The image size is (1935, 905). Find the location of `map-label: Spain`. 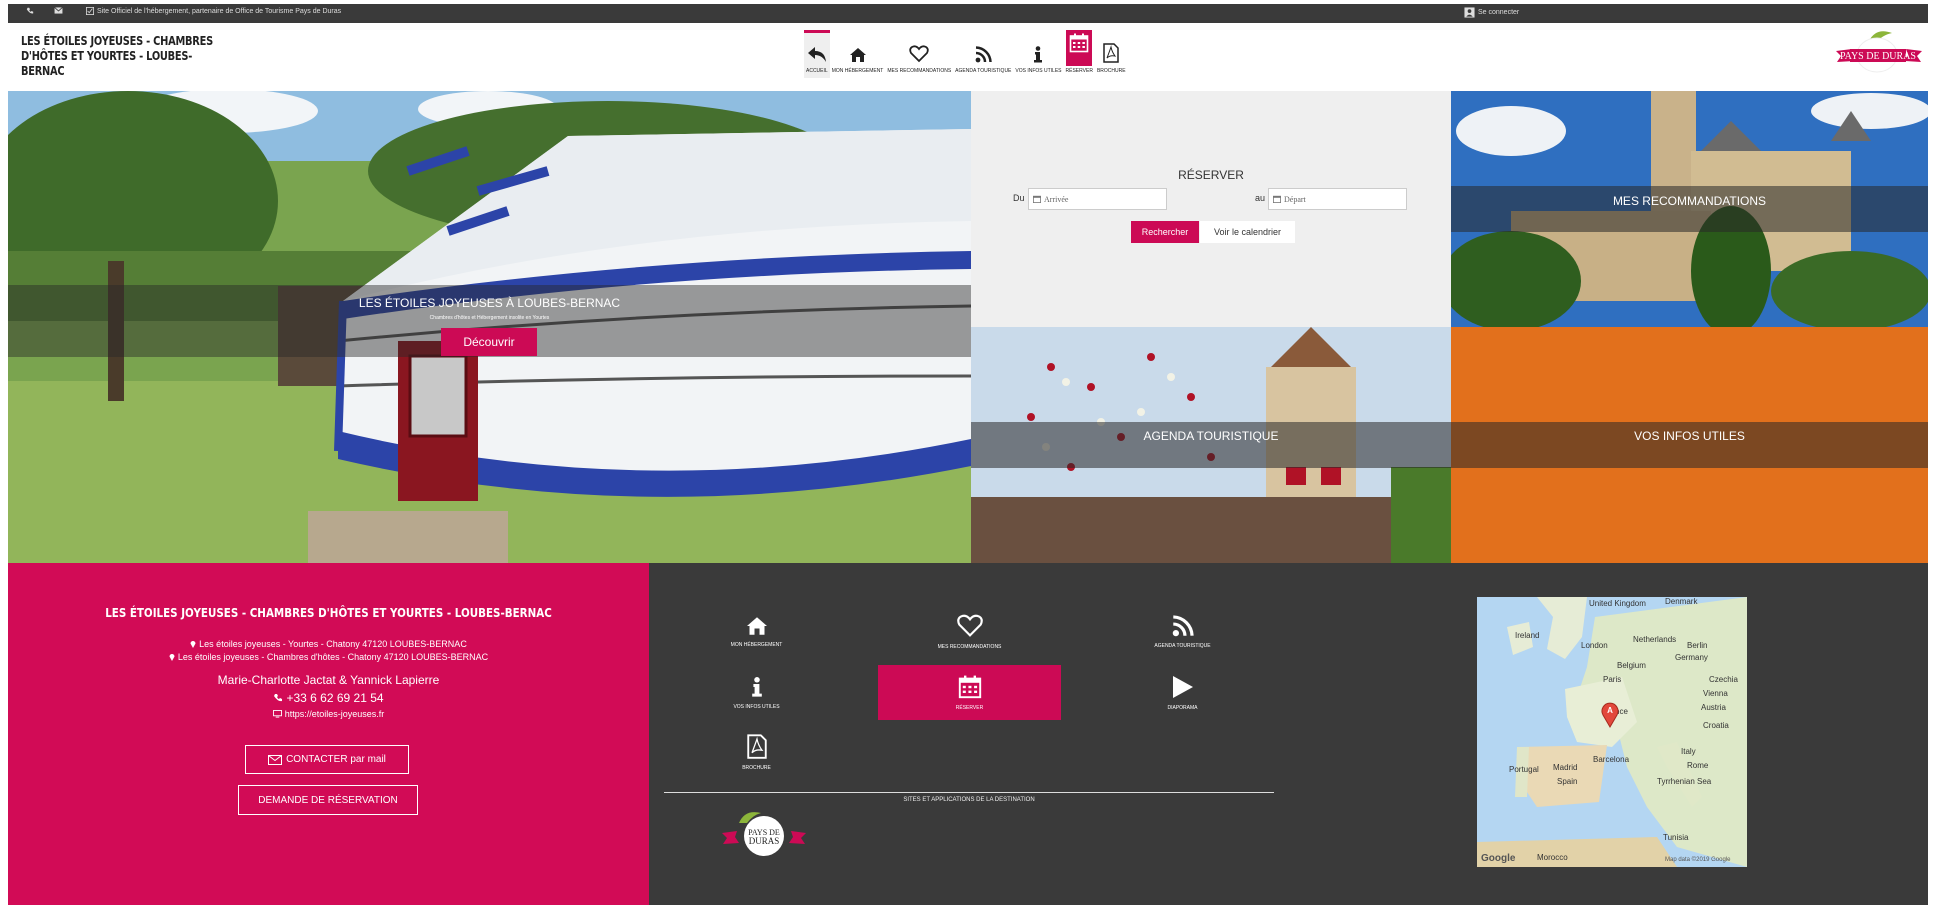

map-label: Spain is located at coordinates (1567, 781).